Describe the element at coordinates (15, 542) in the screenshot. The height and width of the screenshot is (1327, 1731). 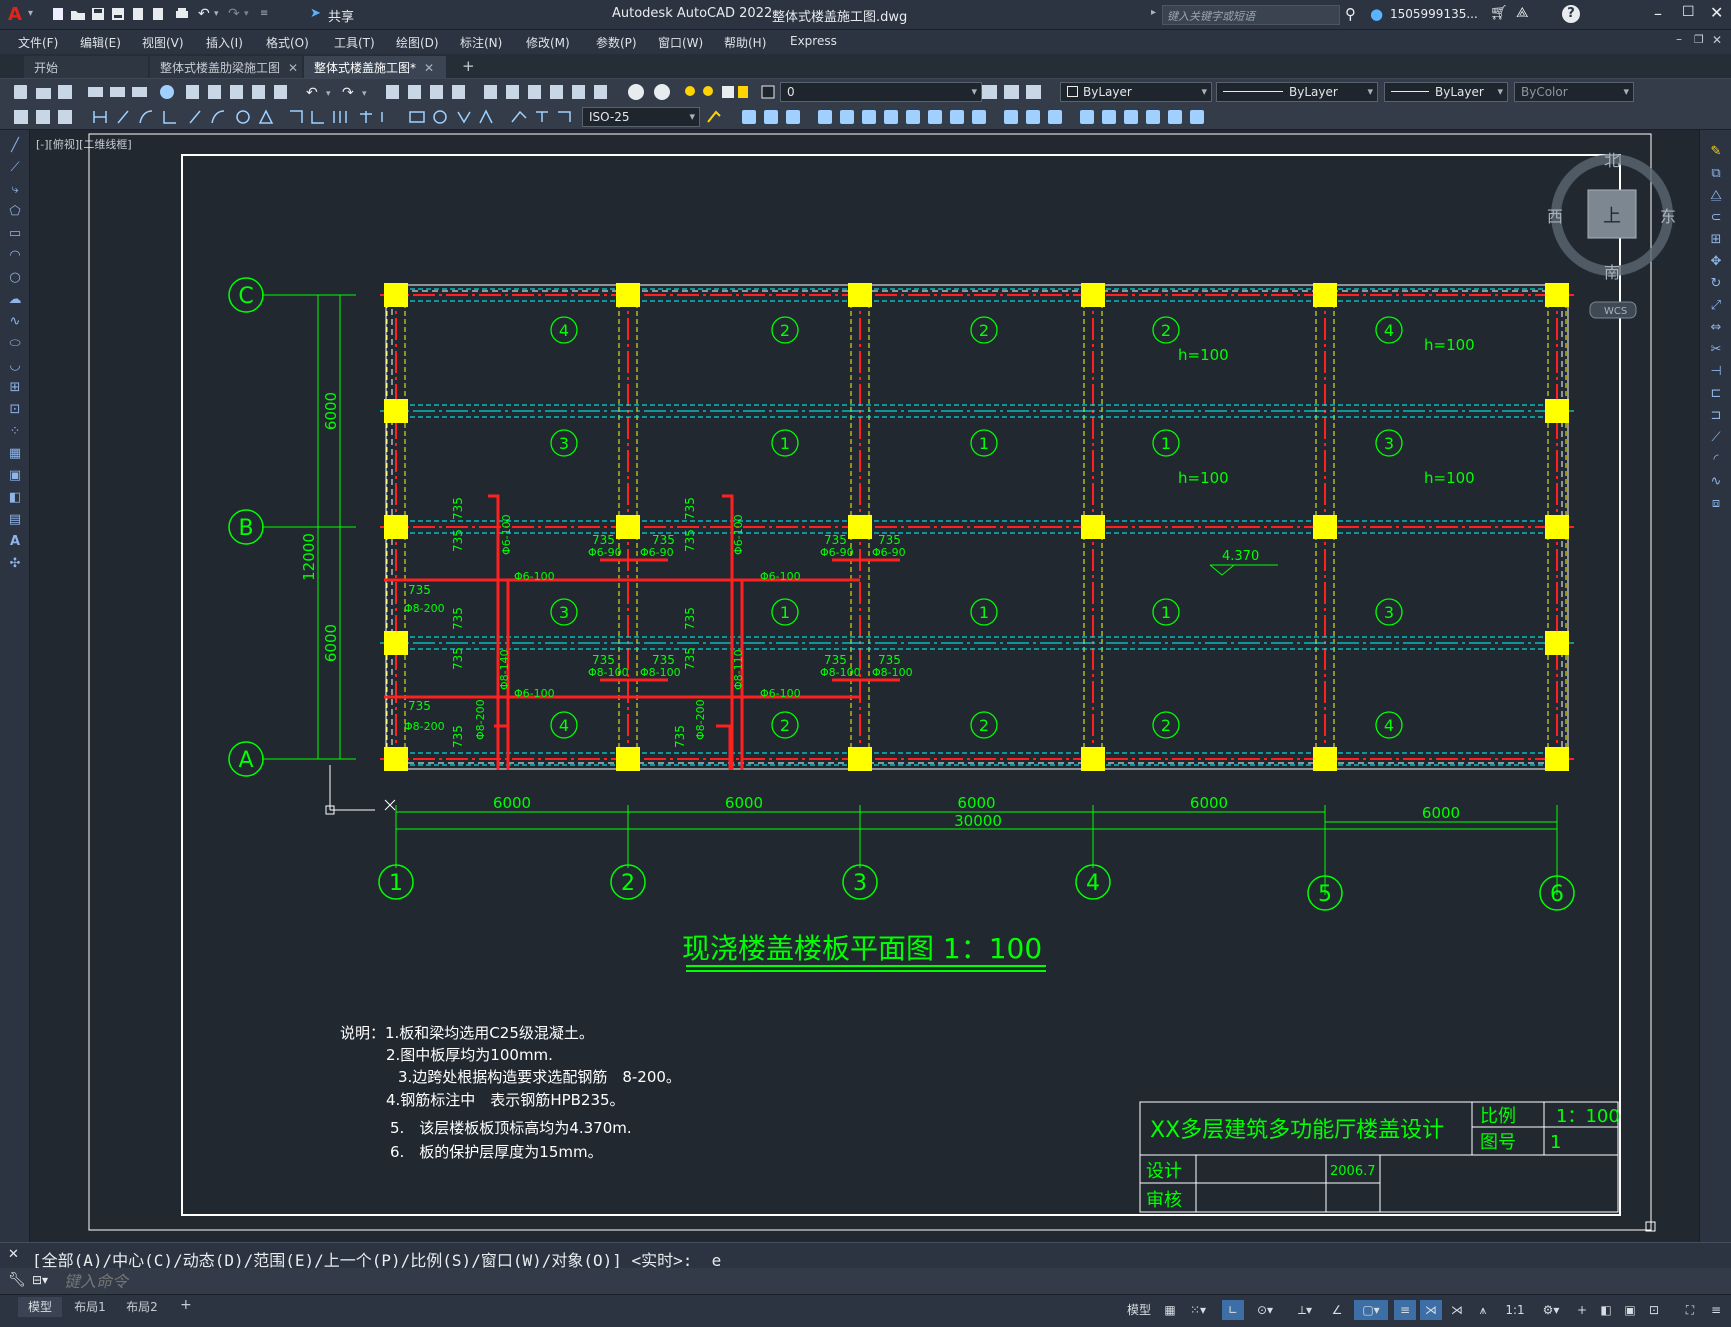
I see `mtext-tool-icon: A` at that location.